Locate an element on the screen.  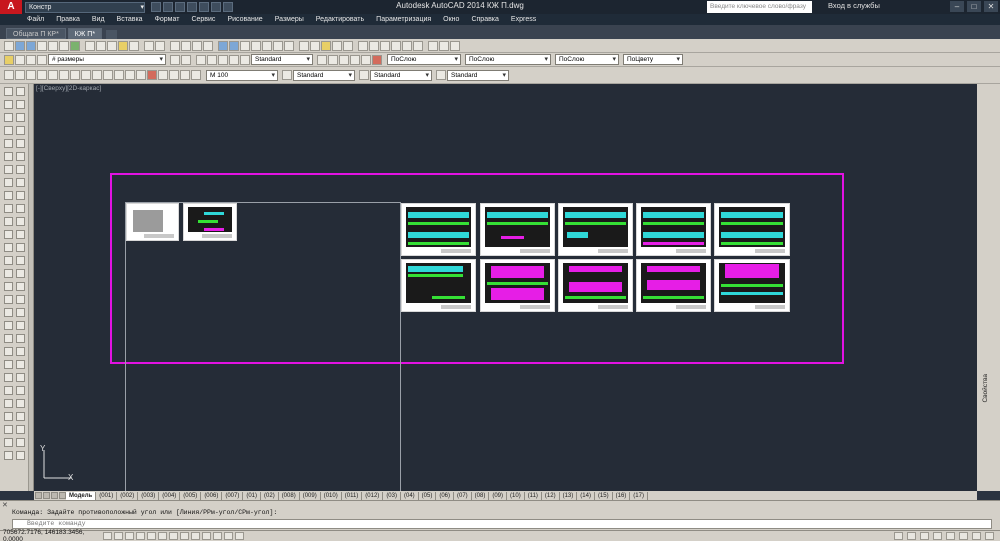
menu-insert: Вставка is located at coordinates (130, 19).